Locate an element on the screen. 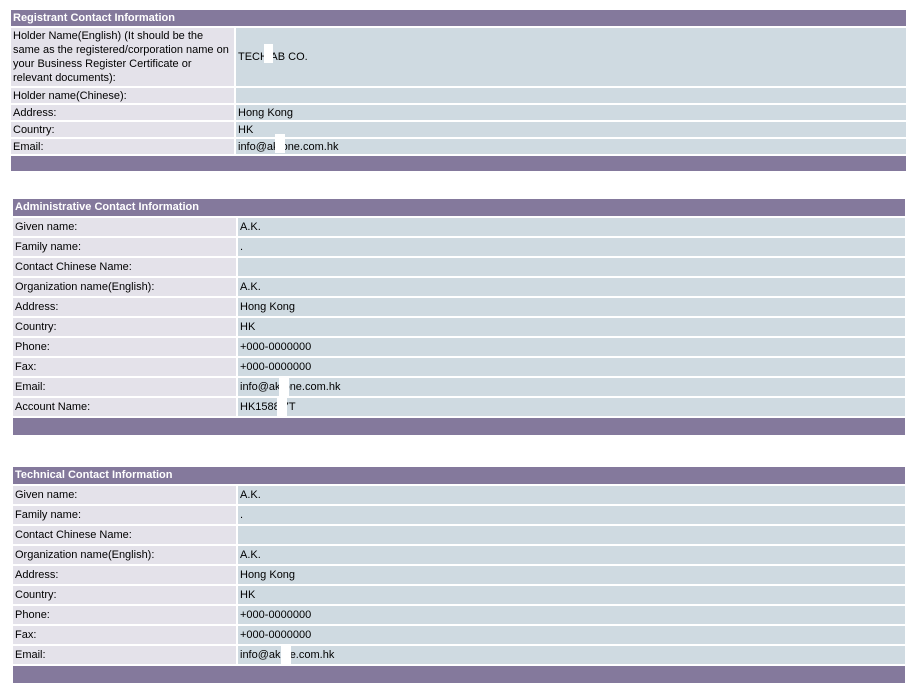 The width and height of the screenshot is (919, 696). section-title: Administrative Contact Information is located at coordinates (459, 207).